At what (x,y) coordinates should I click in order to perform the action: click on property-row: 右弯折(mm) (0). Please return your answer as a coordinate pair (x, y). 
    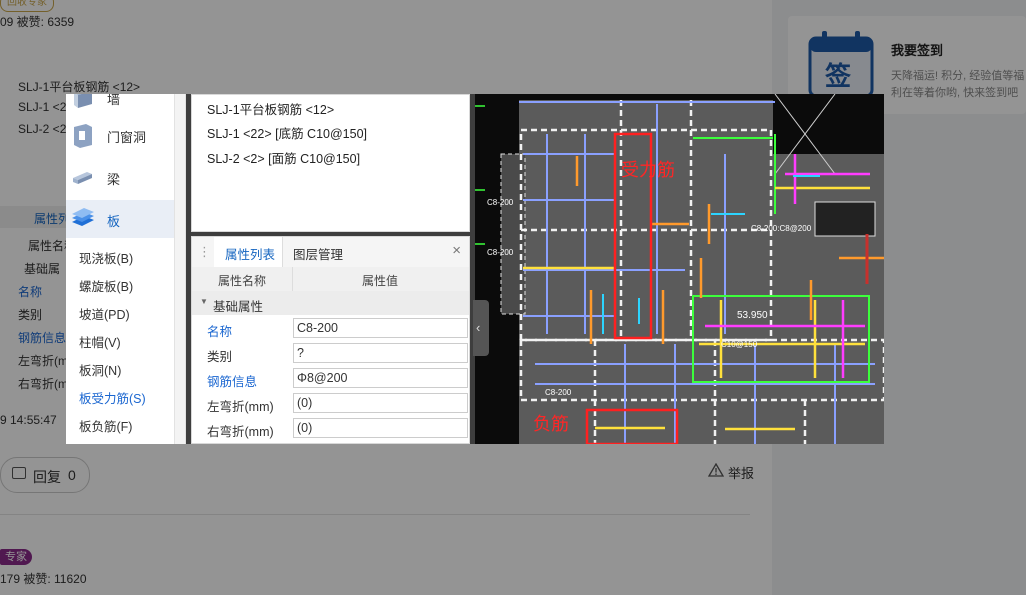
    Looking at the image, I should click on (330, 428).